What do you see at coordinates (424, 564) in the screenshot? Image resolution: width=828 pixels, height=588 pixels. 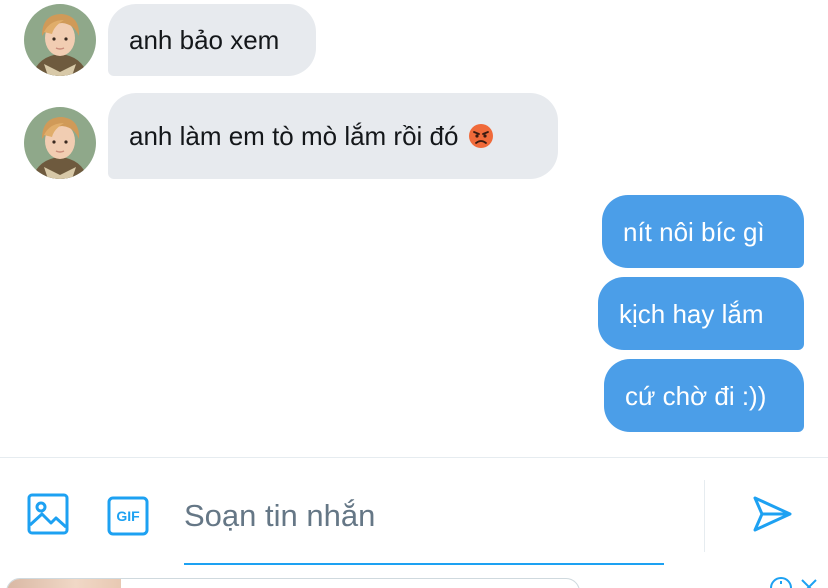 I see `input-underline` at bounding box center [424, 564].